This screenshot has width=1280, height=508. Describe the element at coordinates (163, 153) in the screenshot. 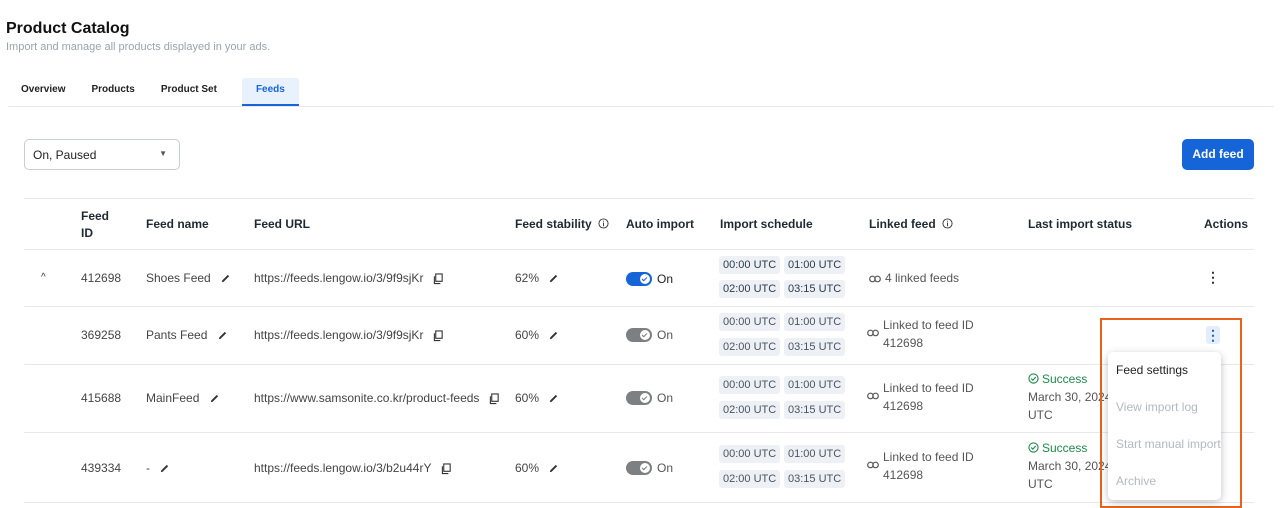

I see `chevron-down-icon: ▼` at that location.